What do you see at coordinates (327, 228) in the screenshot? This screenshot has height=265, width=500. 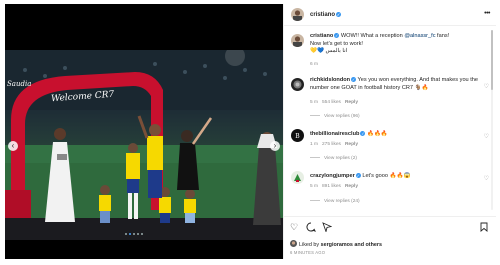 I see `share-icon` at bounding box center [327, 228].